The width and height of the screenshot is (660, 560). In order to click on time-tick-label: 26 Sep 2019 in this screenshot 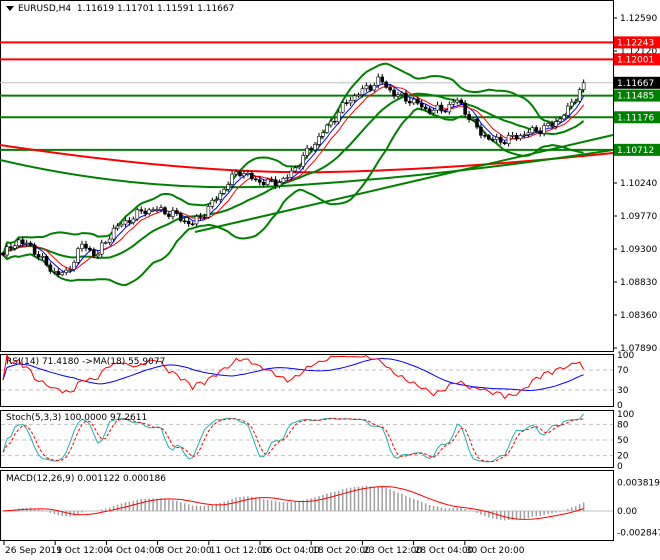, I will do `click(33, 551)`.